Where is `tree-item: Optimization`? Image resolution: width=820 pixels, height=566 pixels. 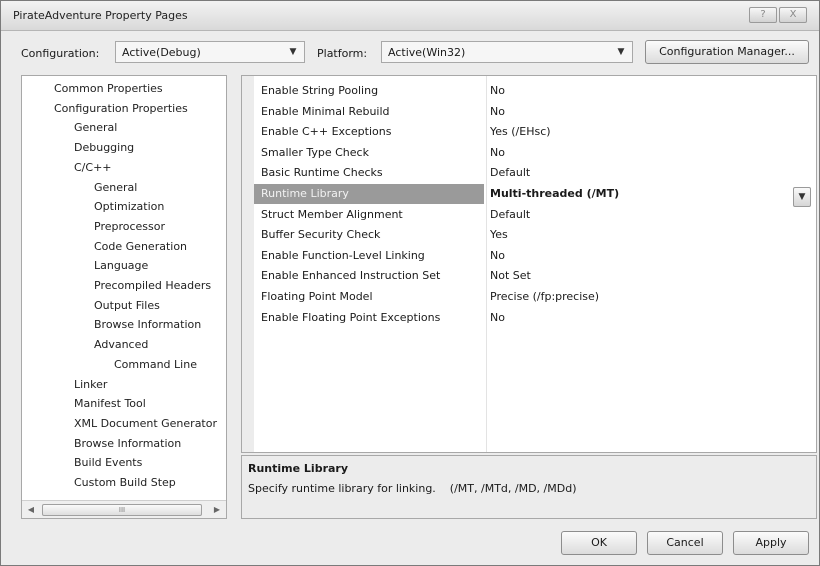 tree-item: Optimization is located at coordinates (129, 209).